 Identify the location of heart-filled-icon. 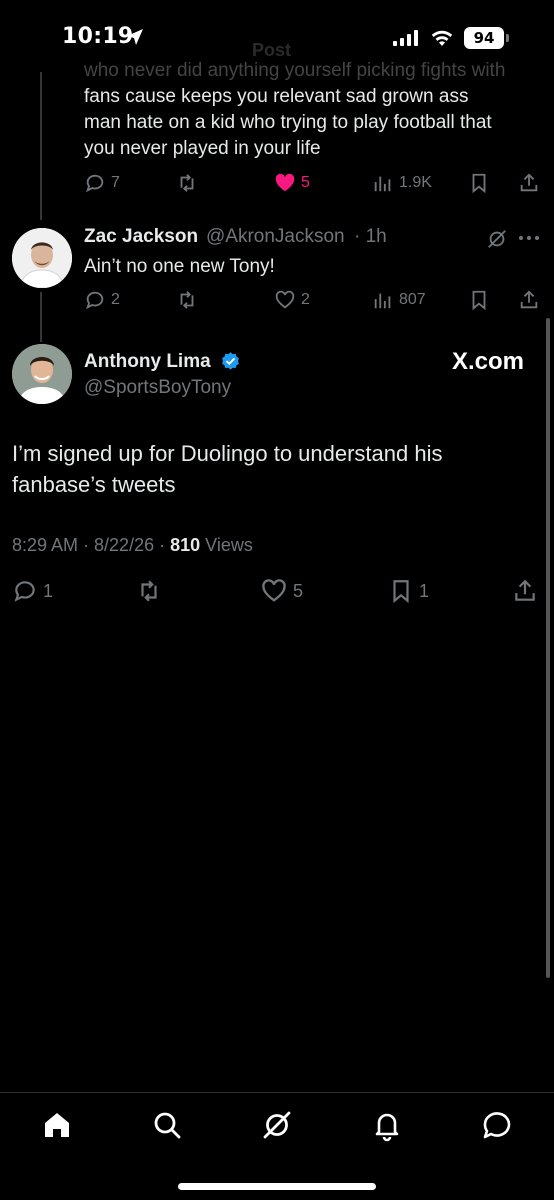
(285, 182).